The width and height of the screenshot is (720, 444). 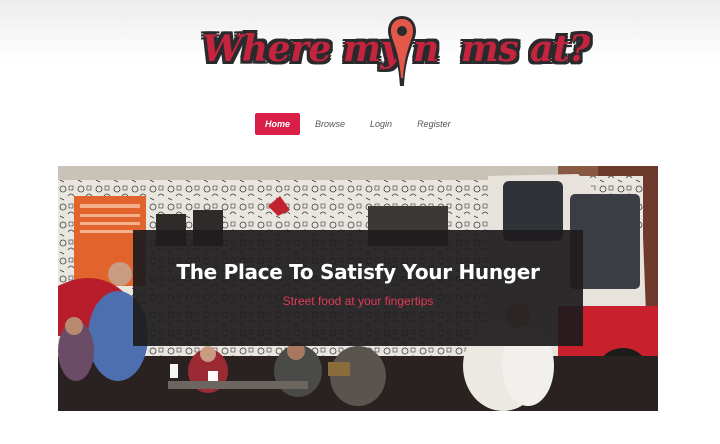 I want to click on logo-text-part-2: ms at?, so click(x=525, y=49).